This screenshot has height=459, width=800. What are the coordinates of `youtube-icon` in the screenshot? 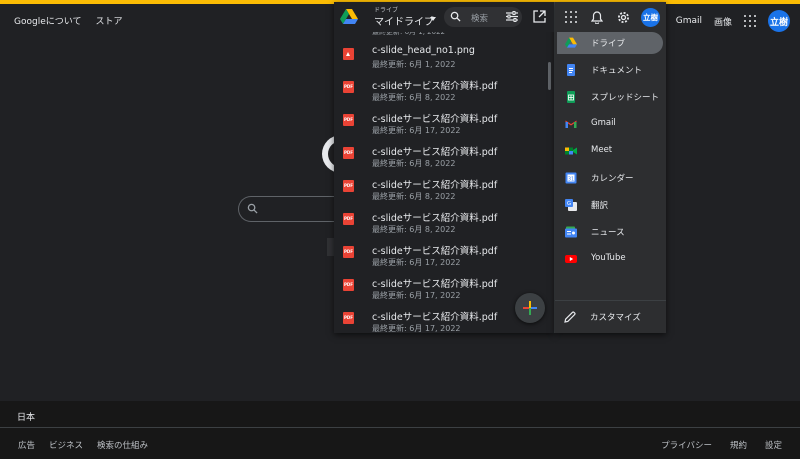 It's located at (571, 259).